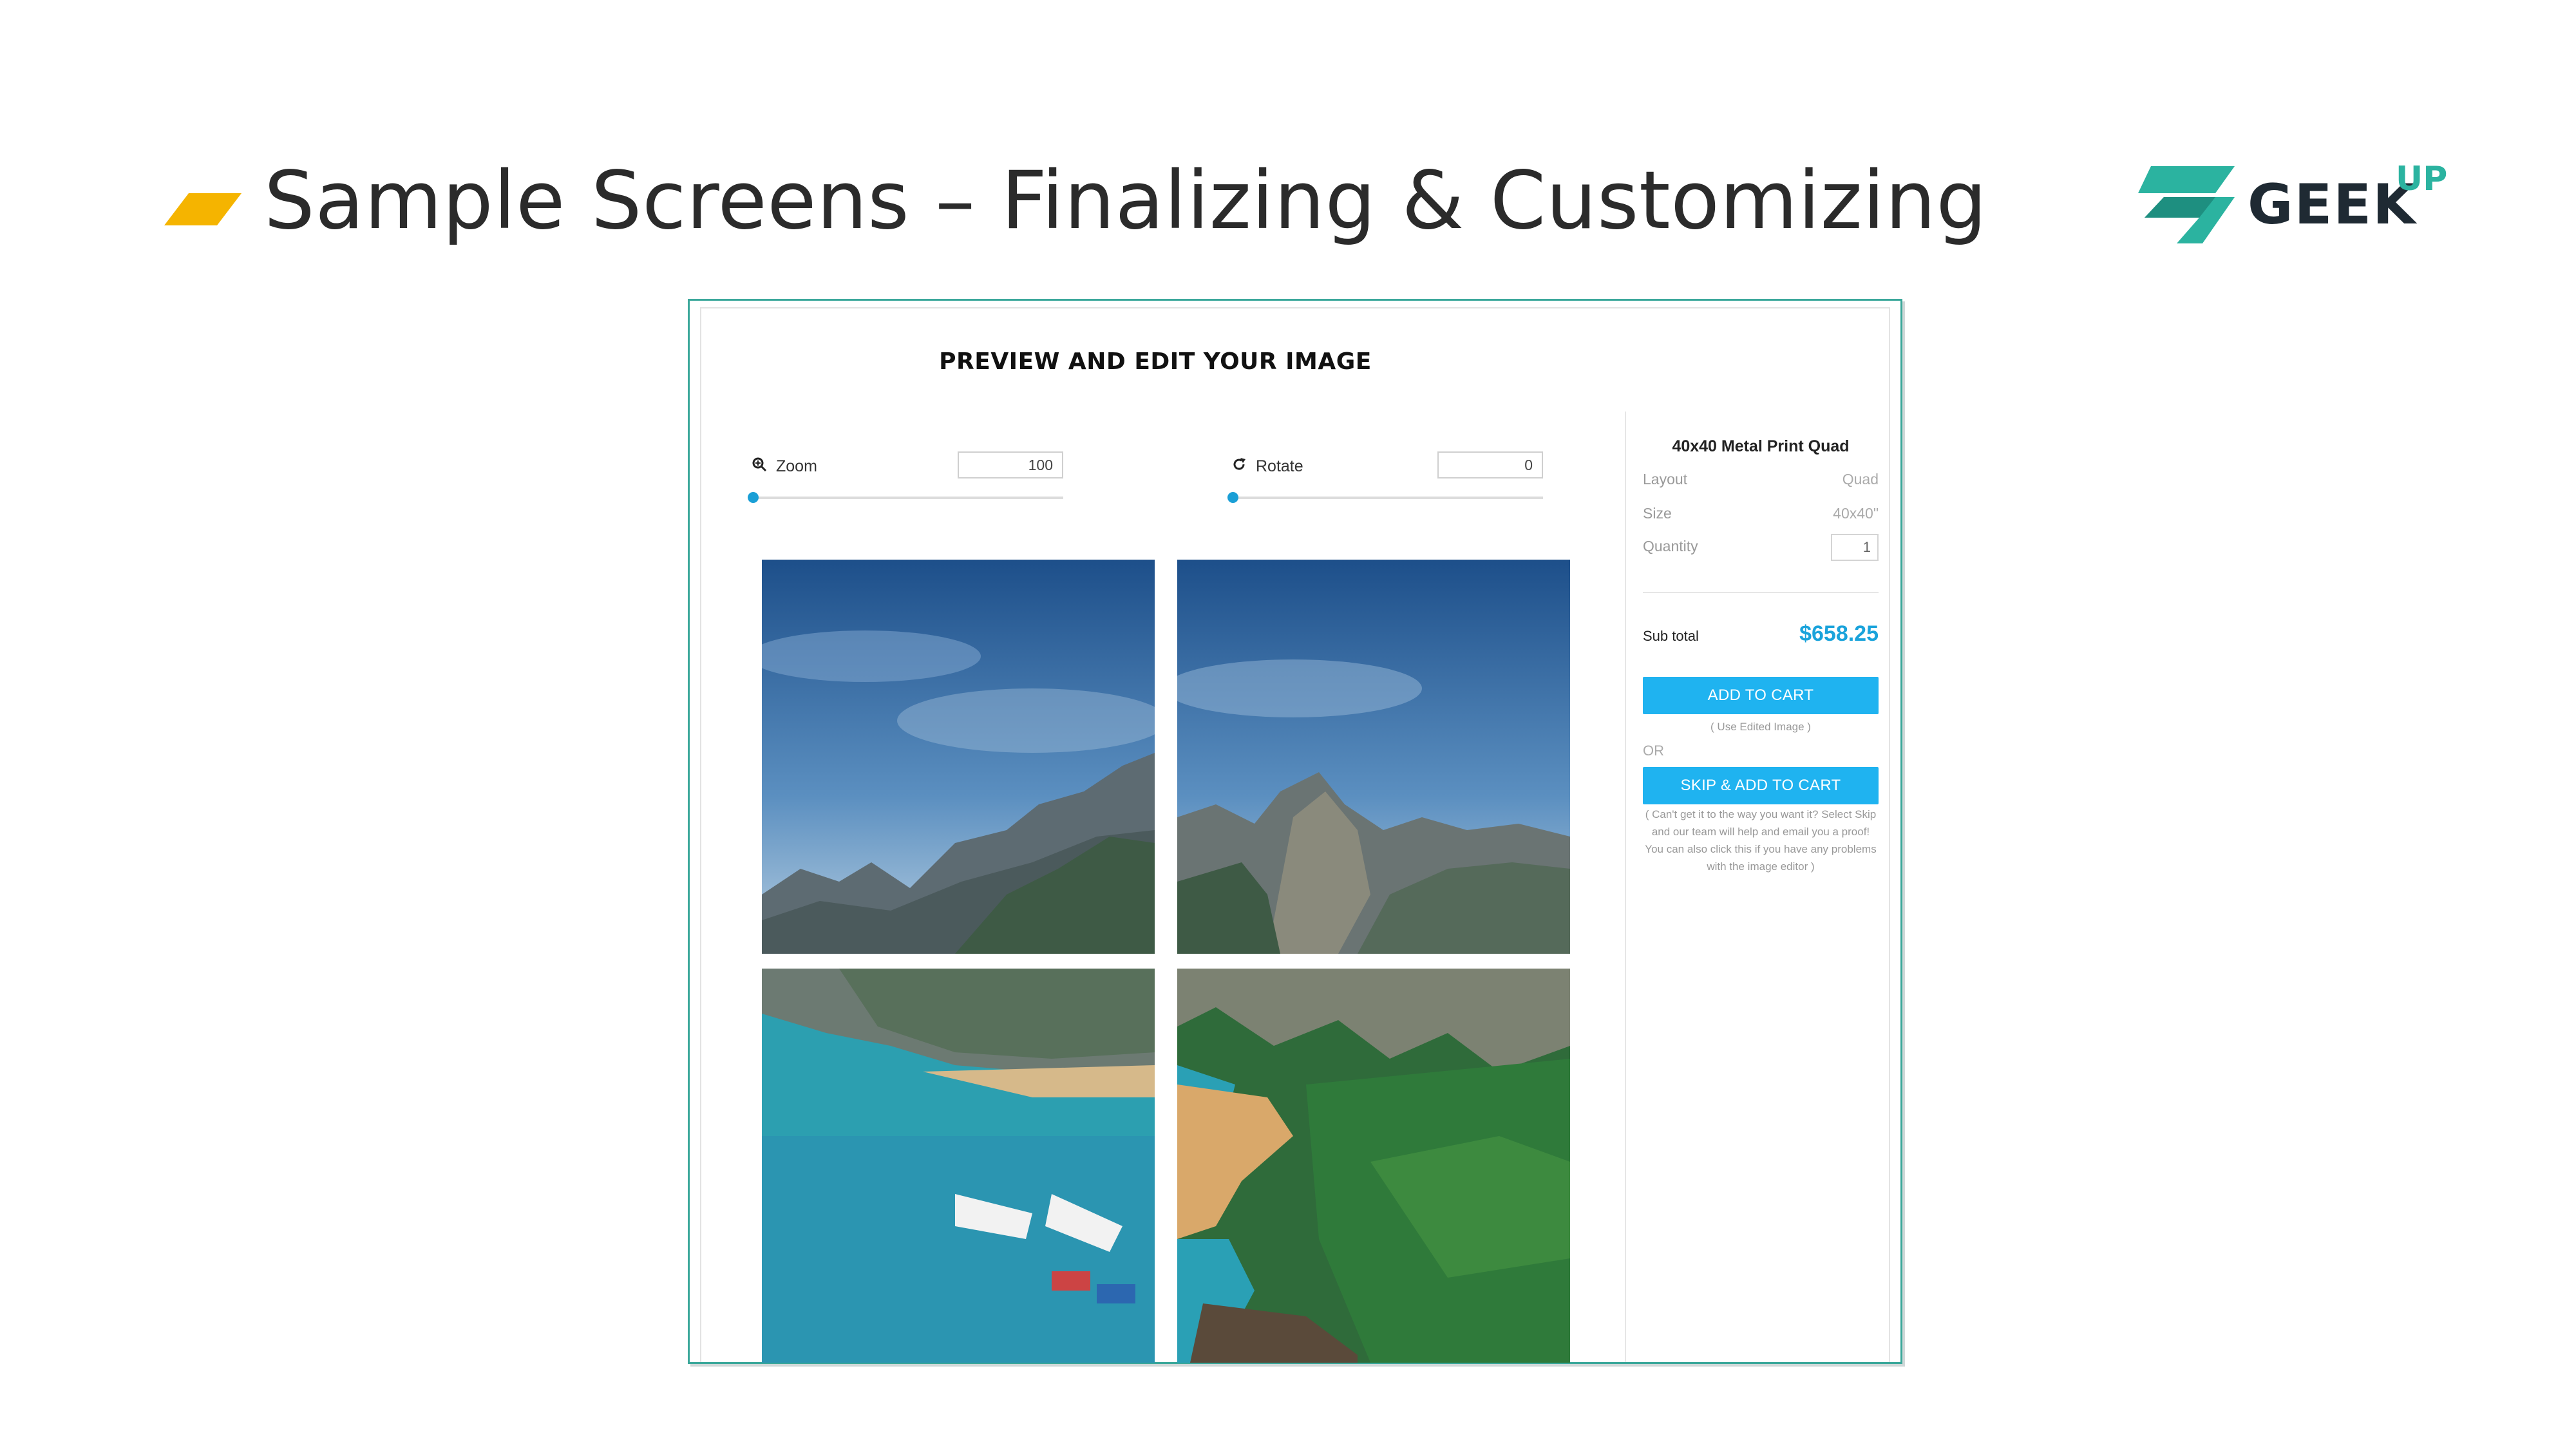 This screenshot has height=1449, width=2576. What do you see at coordinates (1671, 546) in the screenshot?
I see `quantity-label: Quantity` at bounding box center [1671, 546].